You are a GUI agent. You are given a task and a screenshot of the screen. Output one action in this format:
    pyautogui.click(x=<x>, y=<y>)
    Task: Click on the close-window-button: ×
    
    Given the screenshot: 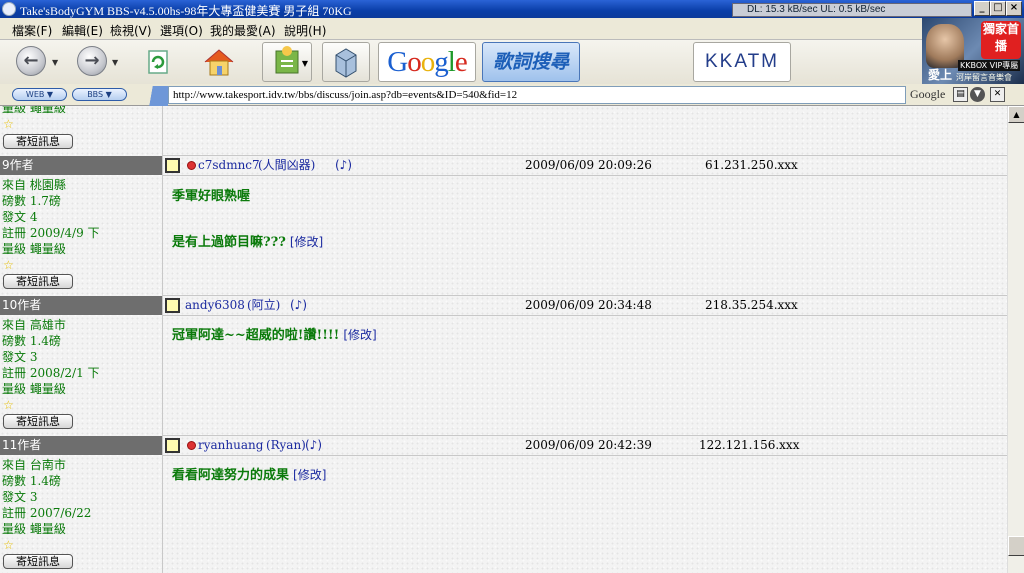 What is the action you would take?
    pyautogui.click(x=1014, y=8)
    